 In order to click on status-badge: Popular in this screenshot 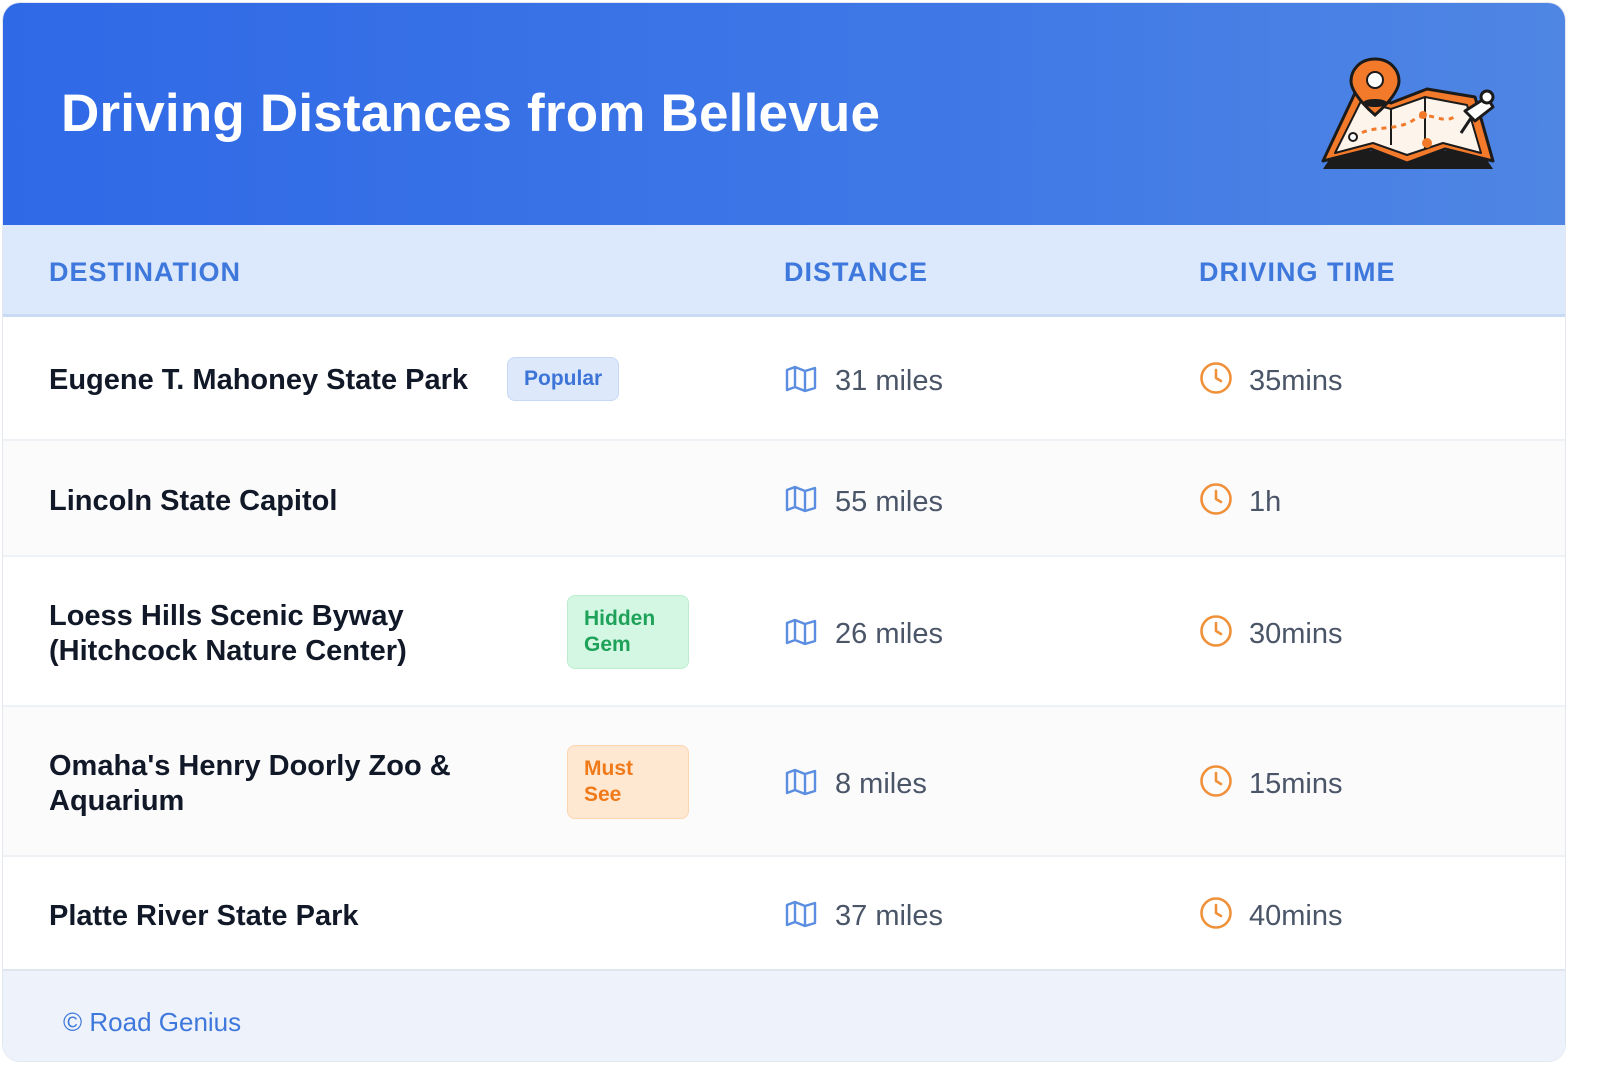, I will do `click(563, 379)`.